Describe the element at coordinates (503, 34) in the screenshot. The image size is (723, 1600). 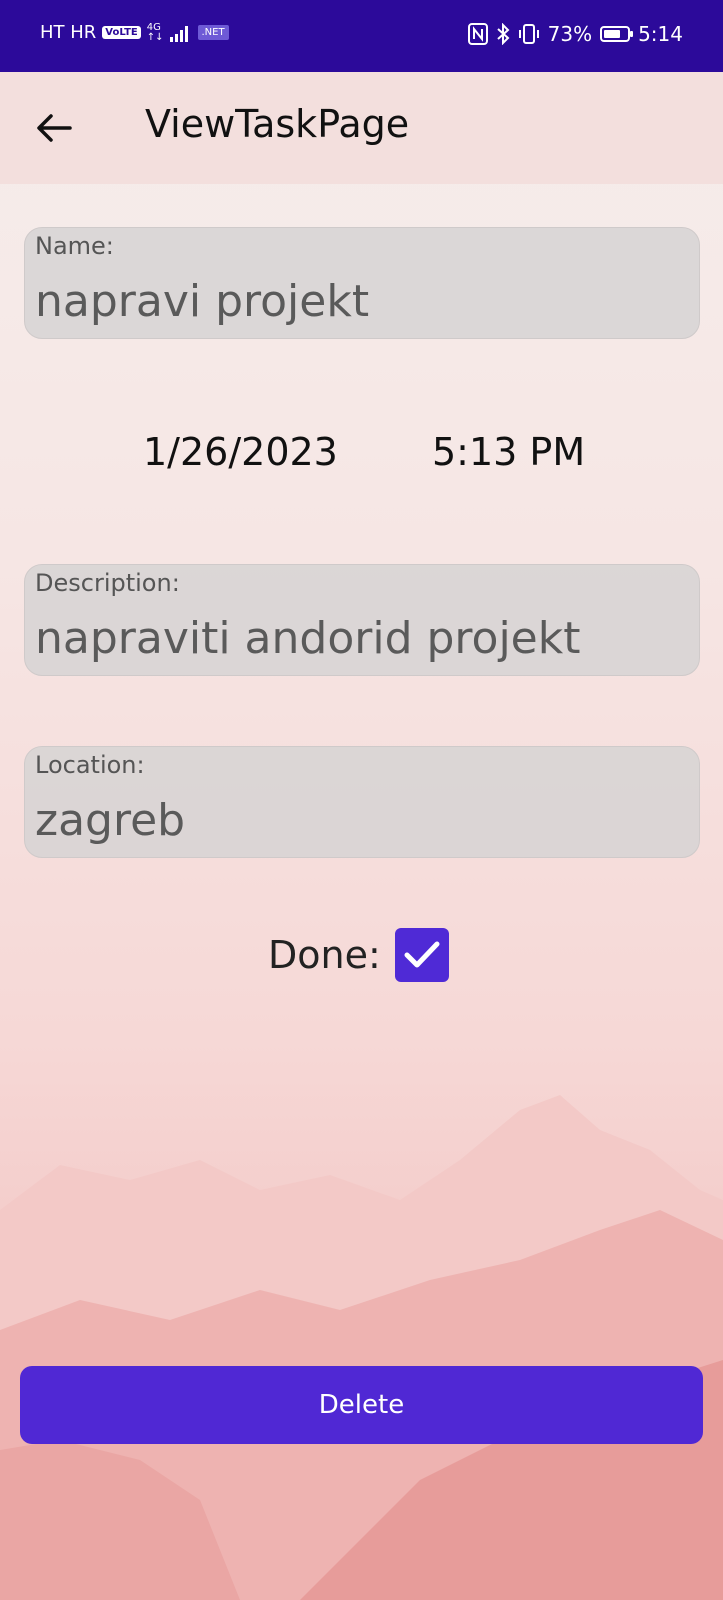
I see `bluetooth-icon` at that location.